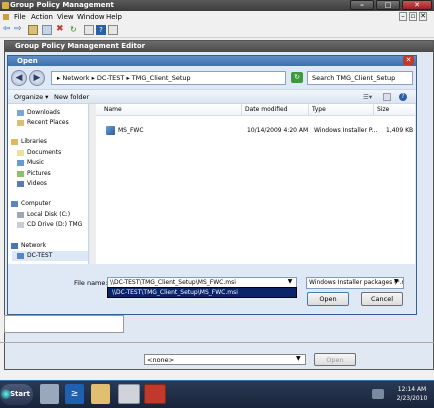 This screenshot has width=434, height=408. Describe the element at coordinates (91, 17) in the screenshot. I see `menu-window: Window` at that location.